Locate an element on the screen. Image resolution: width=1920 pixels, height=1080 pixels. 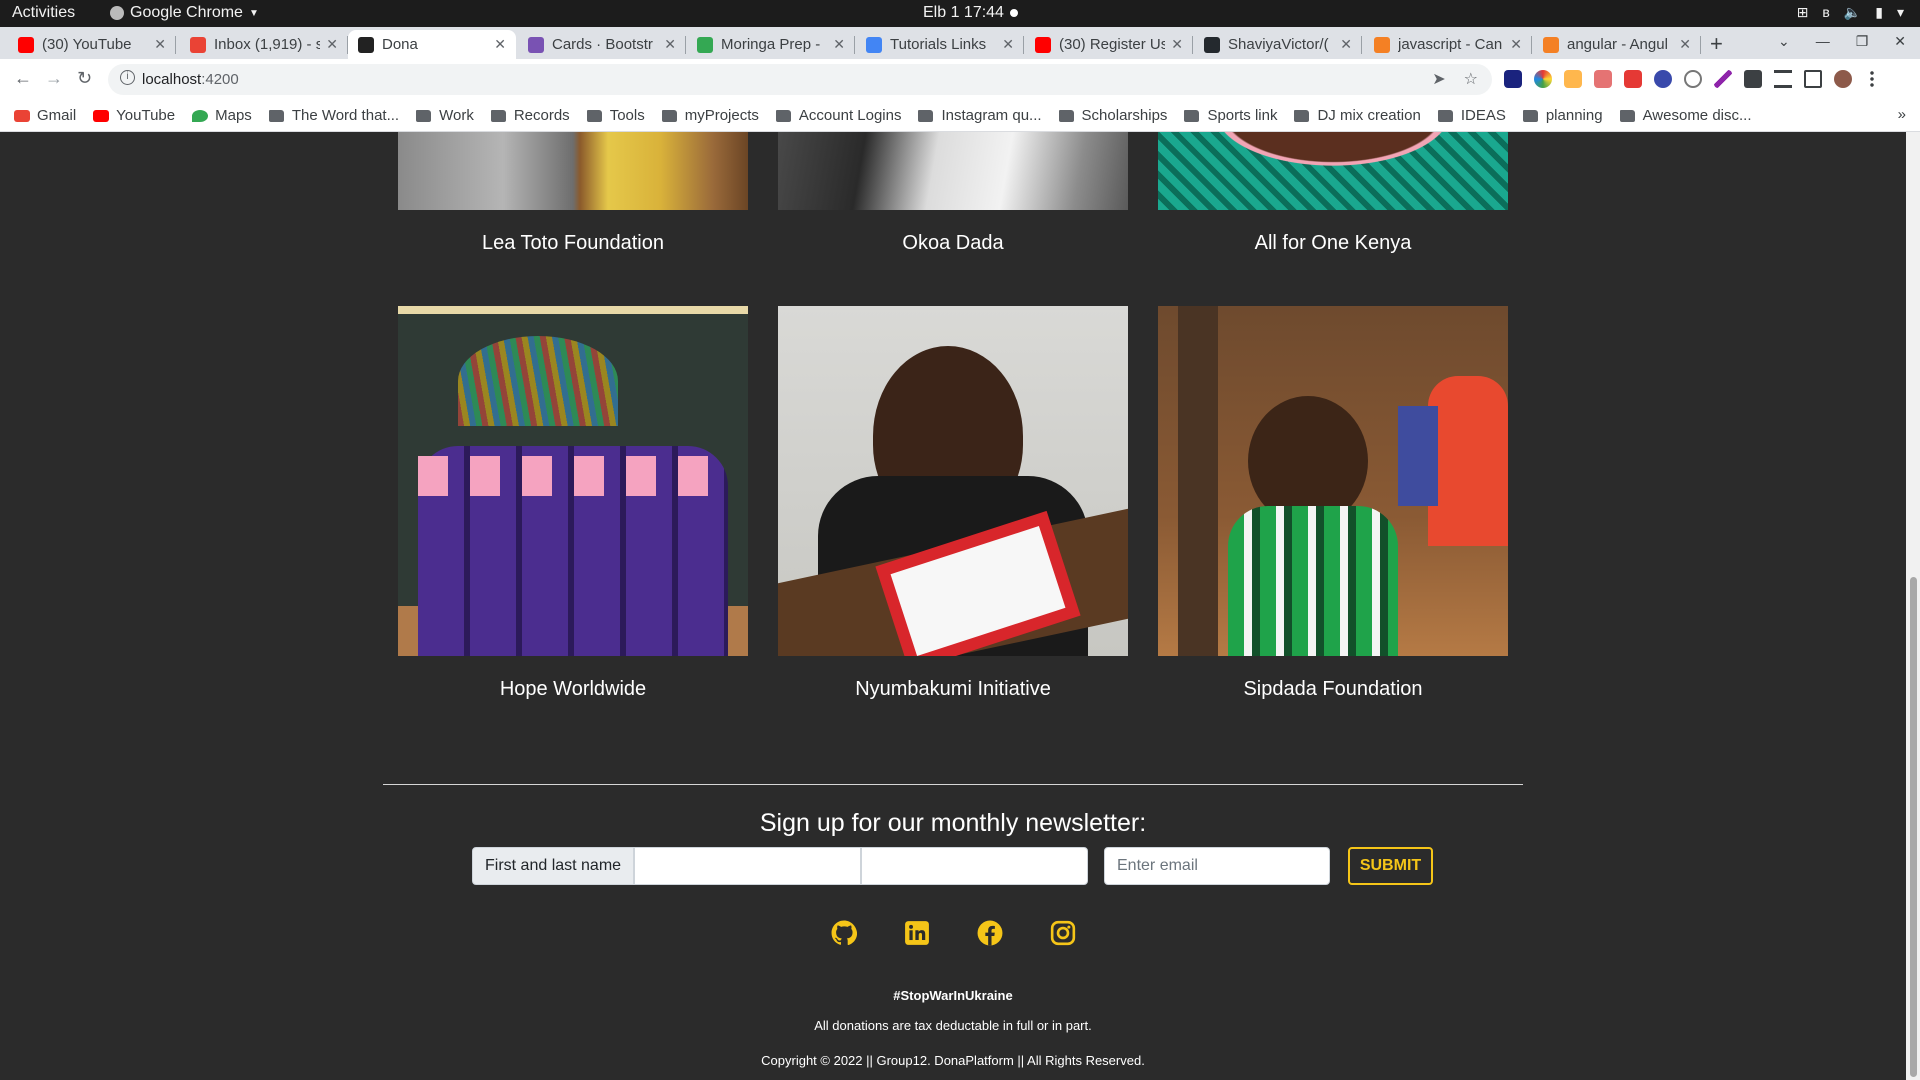
restore-icon: ❐ is located at coordinates (1862, 41).